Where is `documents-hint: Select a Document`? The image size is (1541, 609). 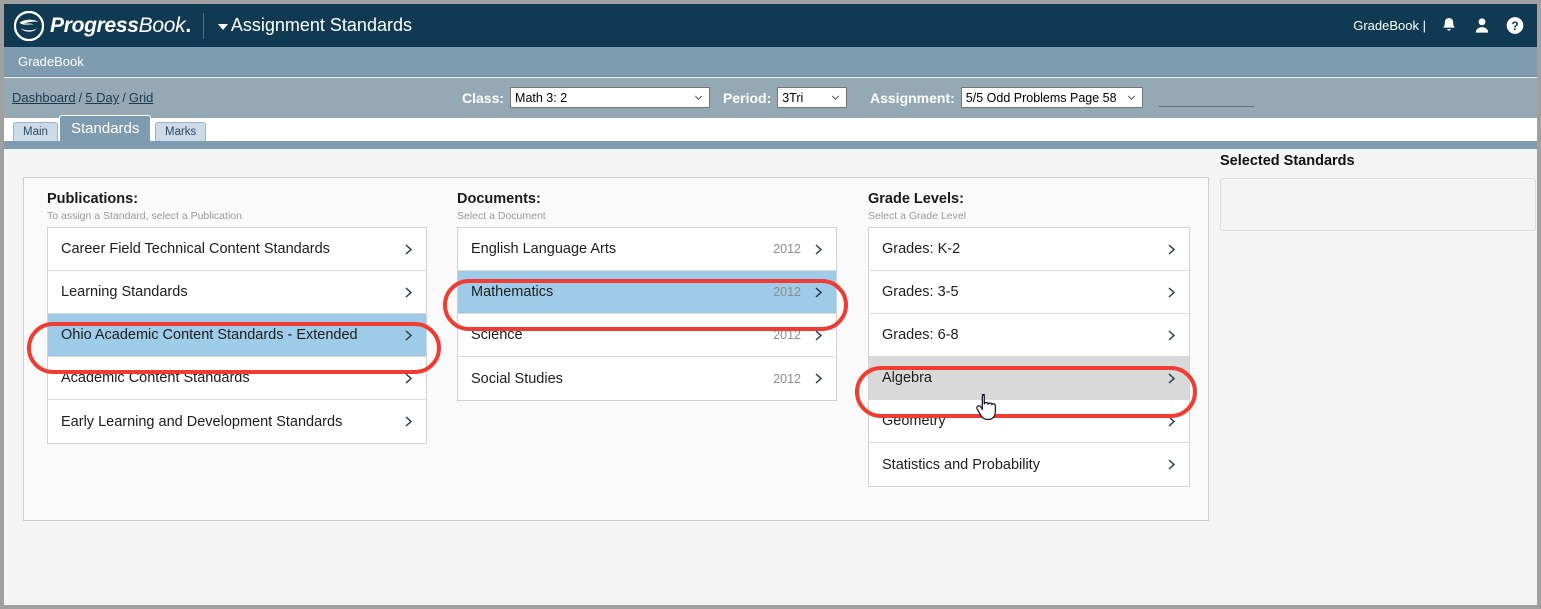 documents-hint: Select a Document is located at coordinates (501, 216).